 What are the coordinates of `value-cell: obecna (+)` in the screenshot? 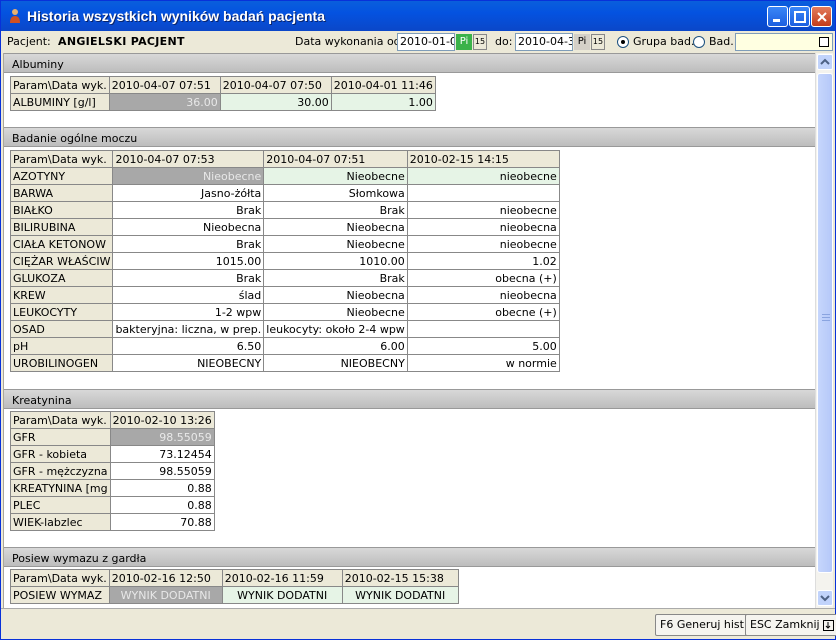 It's located at (483, 278).